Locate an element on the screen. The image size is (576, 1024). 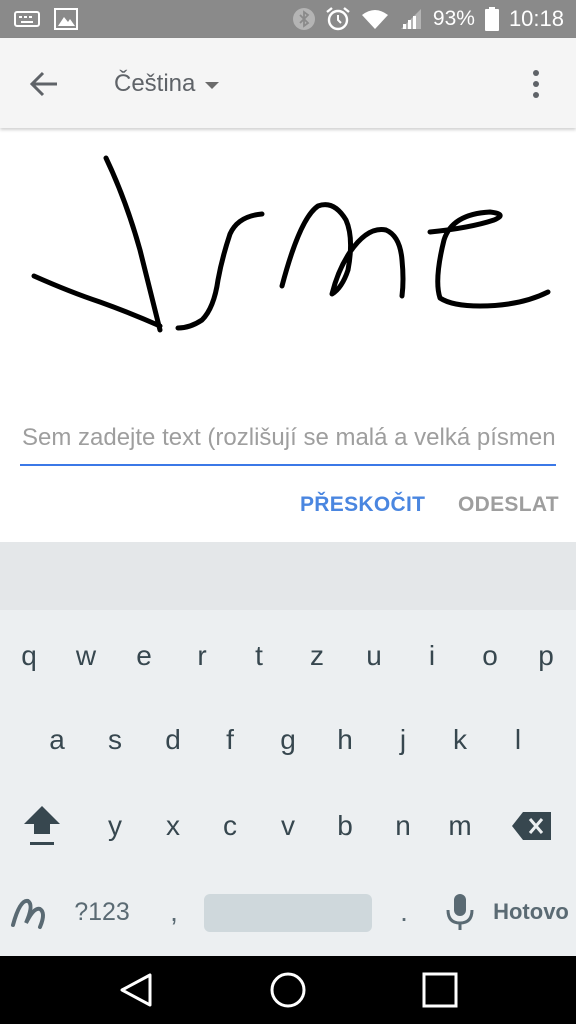
signal-icon is located at coordinates (410, 19).